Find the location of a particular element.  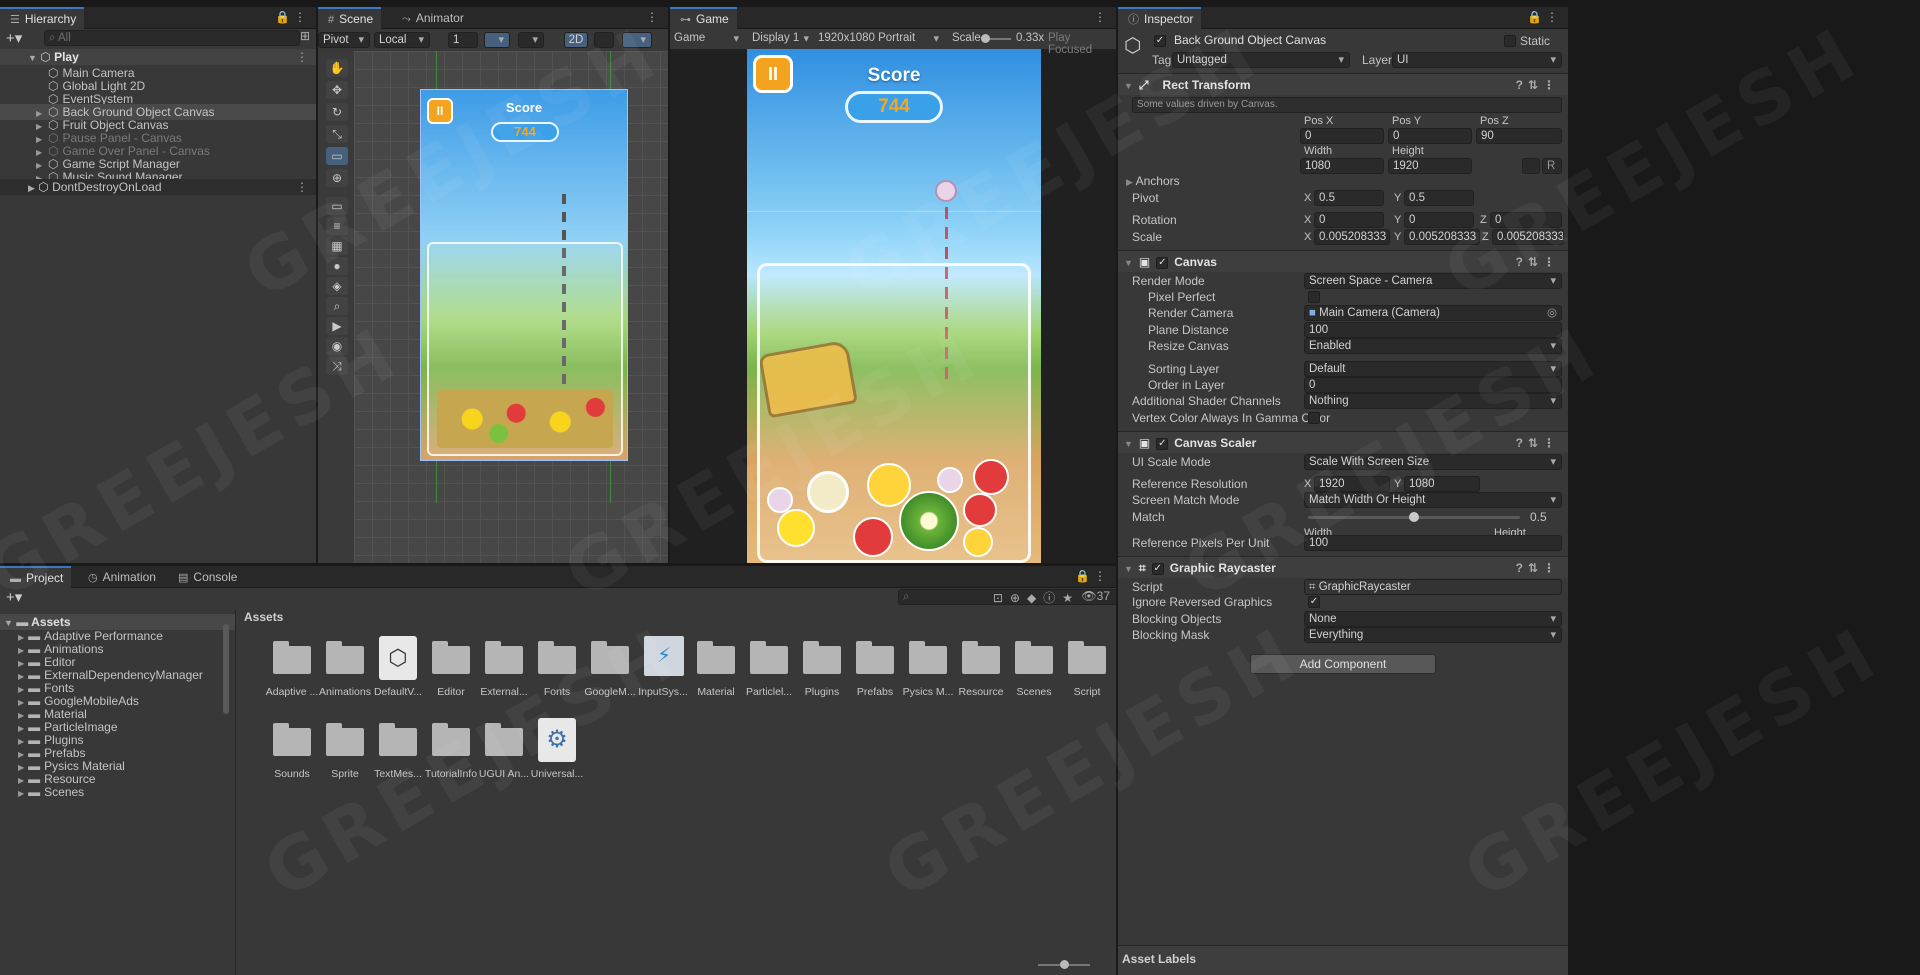

scale-slider is located at coordinates (996, 38).